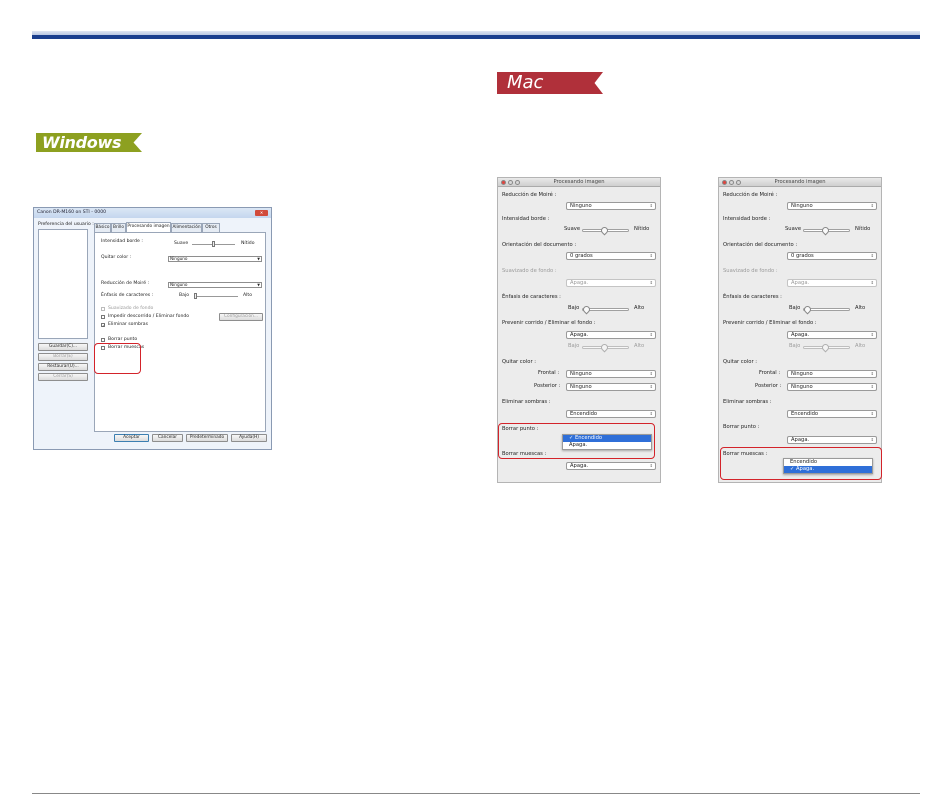  What do you see at coordinates (741, 427) in the screenshot?
I see `erase-dot-label: Borrar punto :` at bounding box center [741, 427].